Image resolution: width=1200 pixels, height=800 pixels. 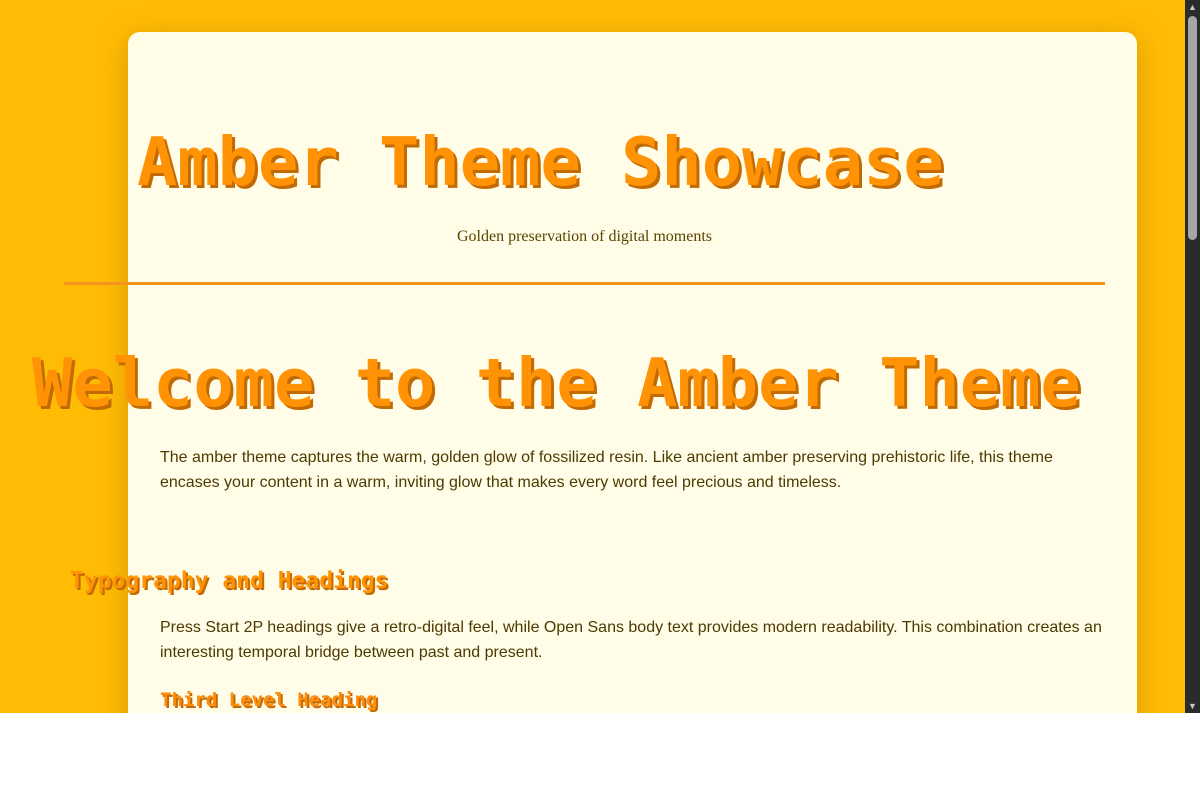 I want to click on typography-heading: Typography and Headings, so click(x=229, y=581).